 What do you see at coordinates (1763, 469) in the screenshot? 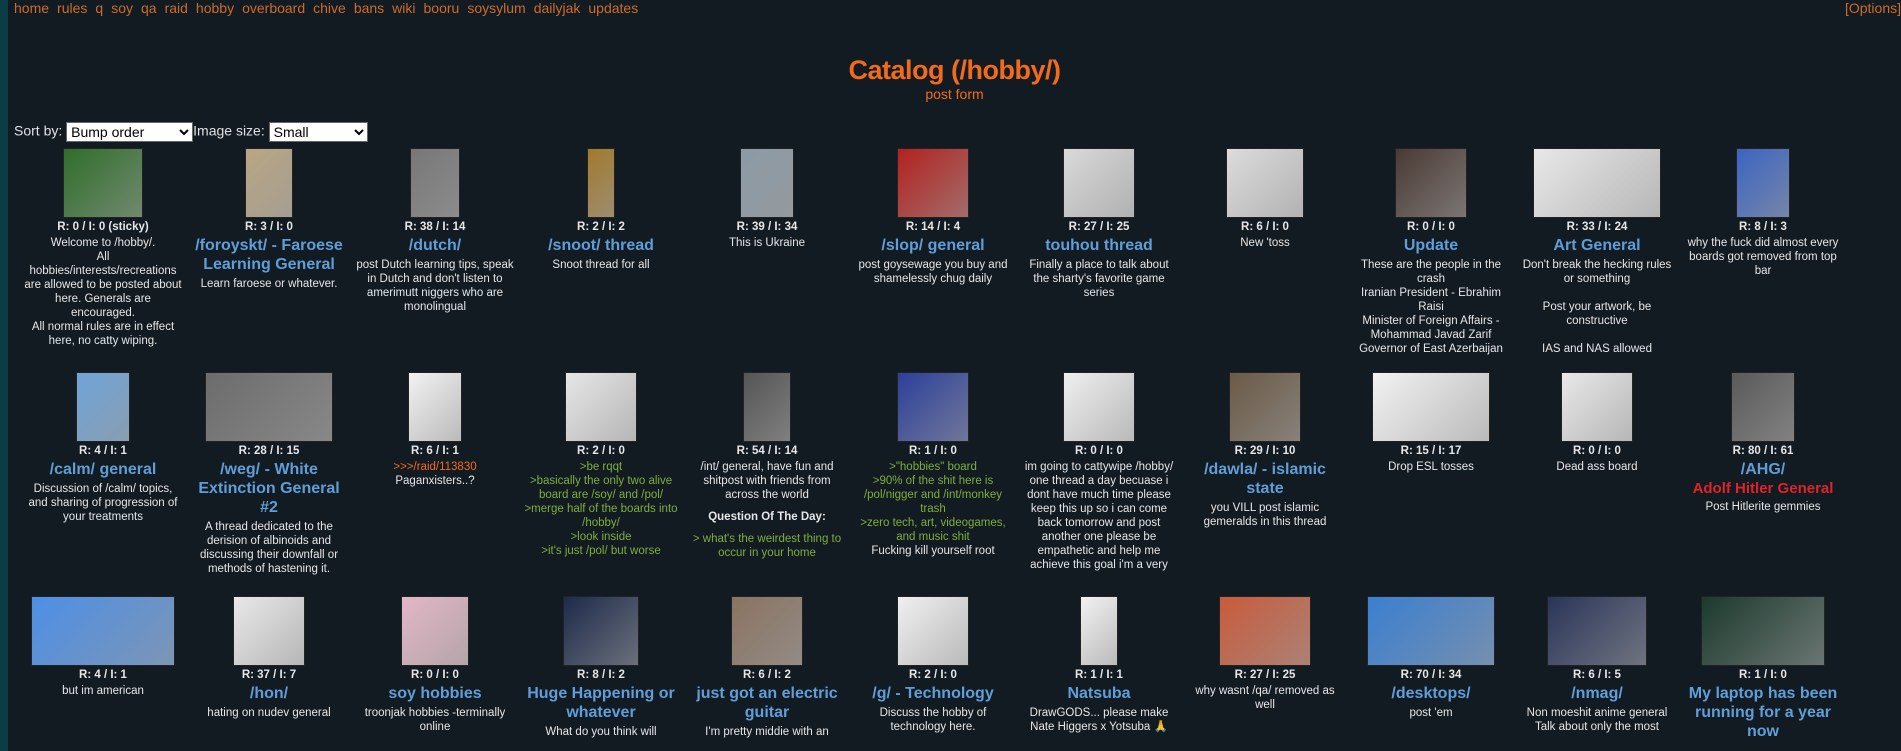
I see `thread-subject: /AHG/` at bounding box center [1763, 469].